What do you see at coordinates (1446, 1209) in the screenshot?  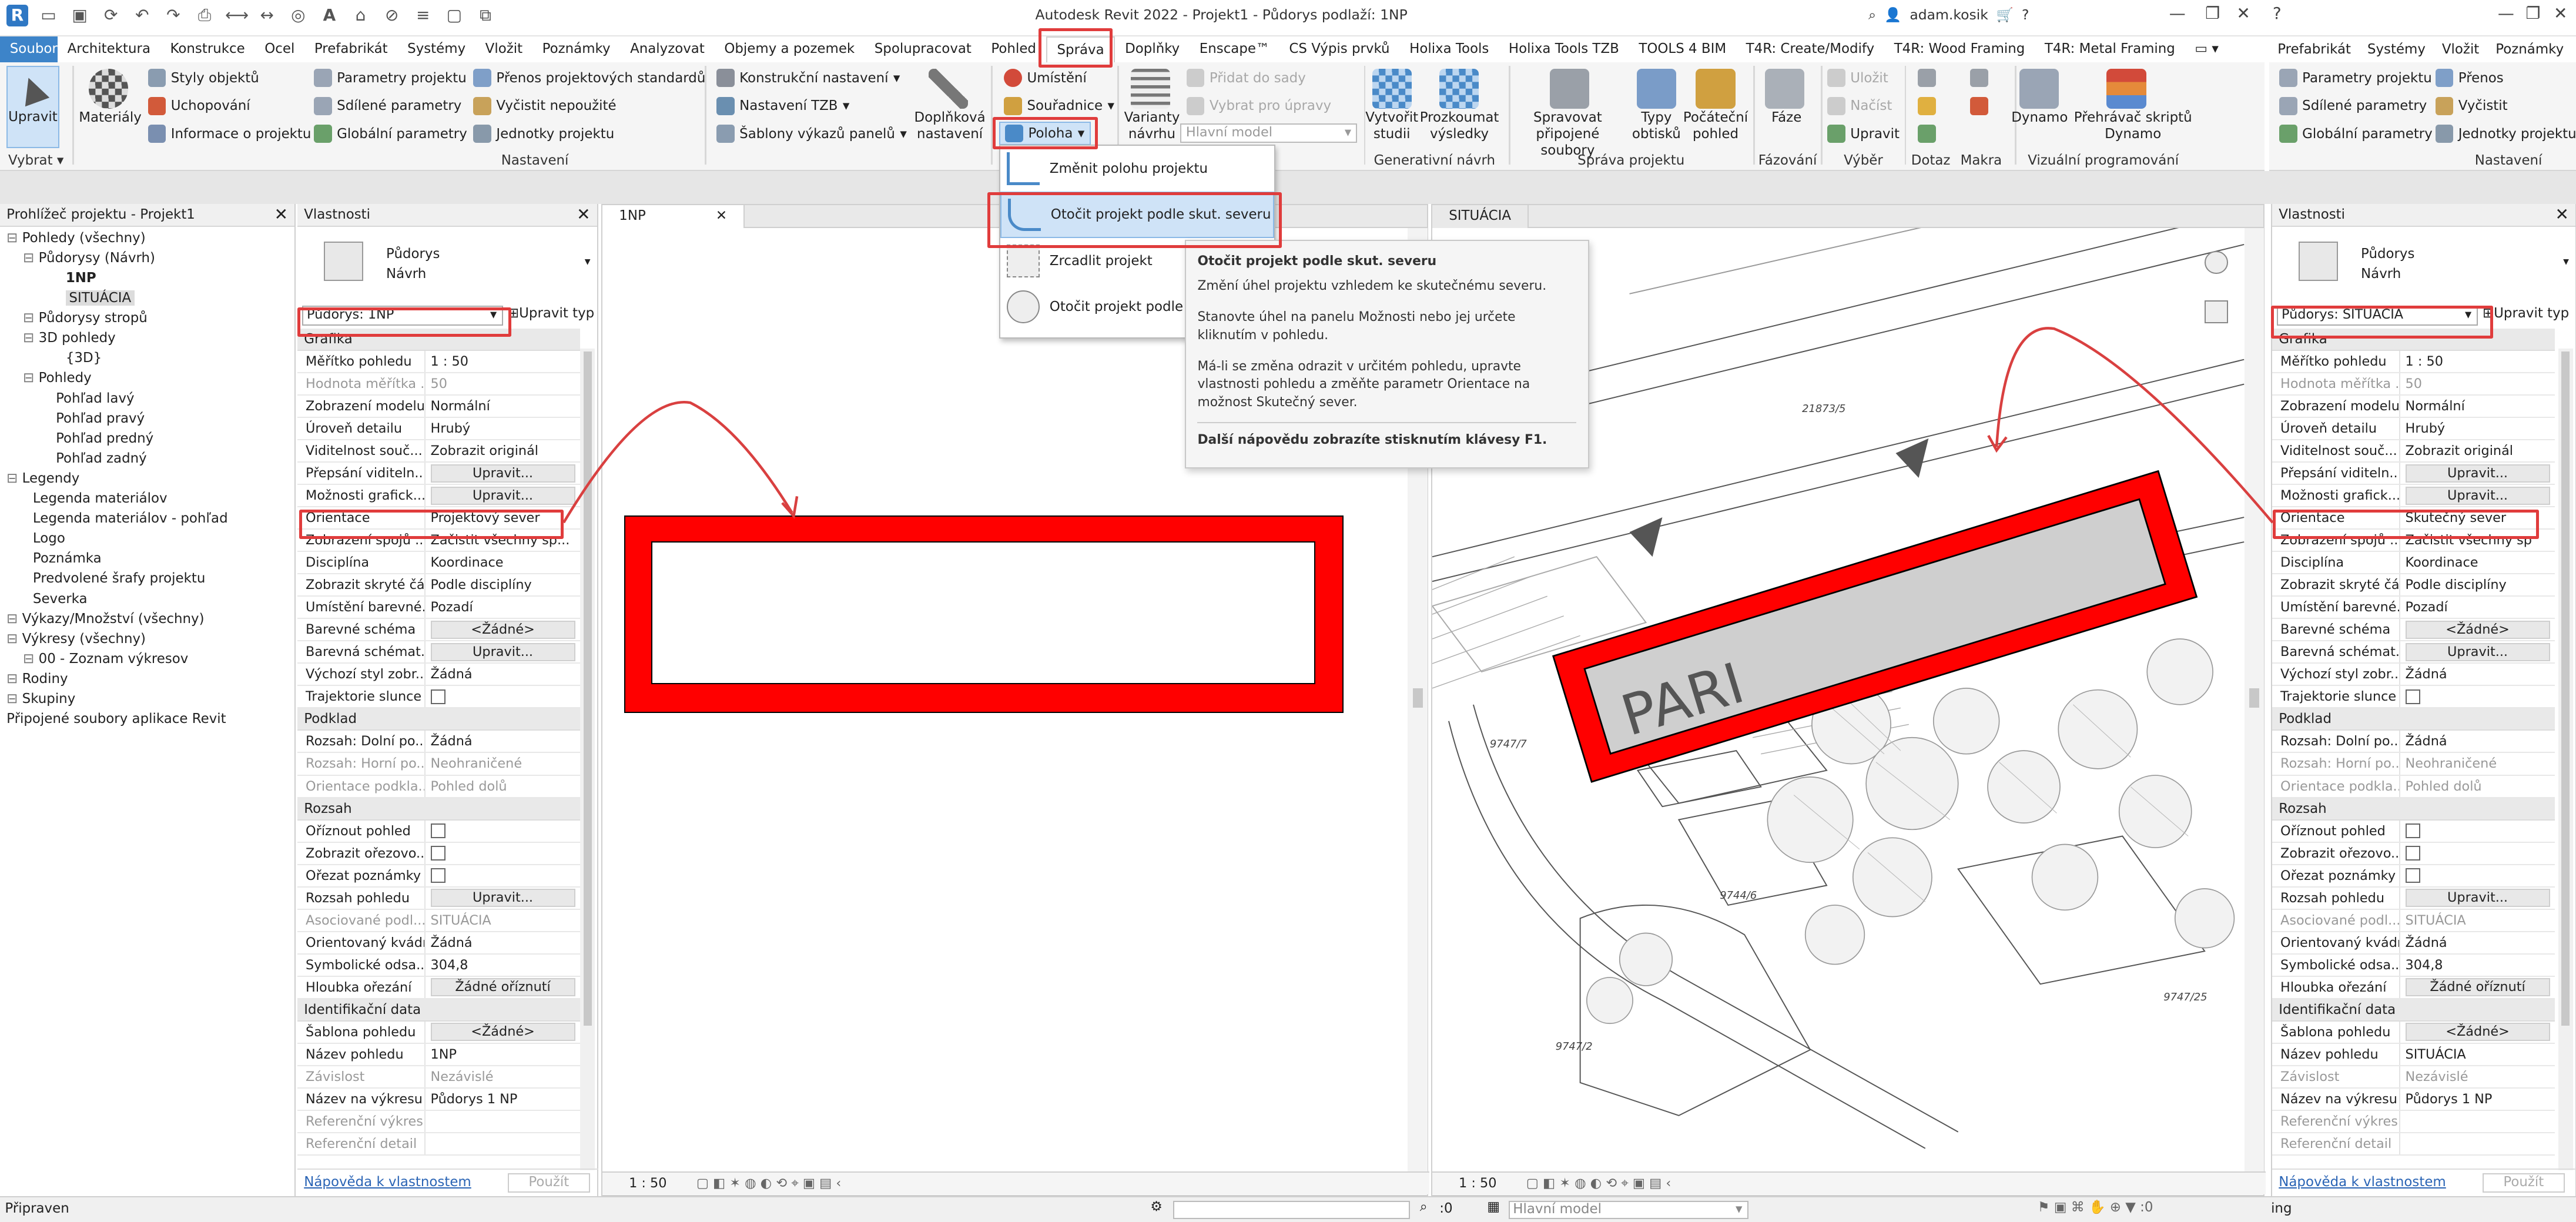 I see `coordinate-readout: :0` at bounding box center [1446, 1209].